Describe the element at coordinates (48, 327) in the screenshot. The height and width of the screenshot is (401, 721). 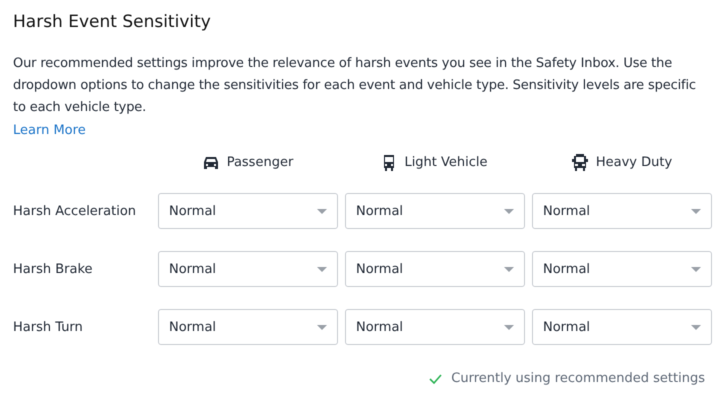
I see `row-label: Harsh Turn` at that location.